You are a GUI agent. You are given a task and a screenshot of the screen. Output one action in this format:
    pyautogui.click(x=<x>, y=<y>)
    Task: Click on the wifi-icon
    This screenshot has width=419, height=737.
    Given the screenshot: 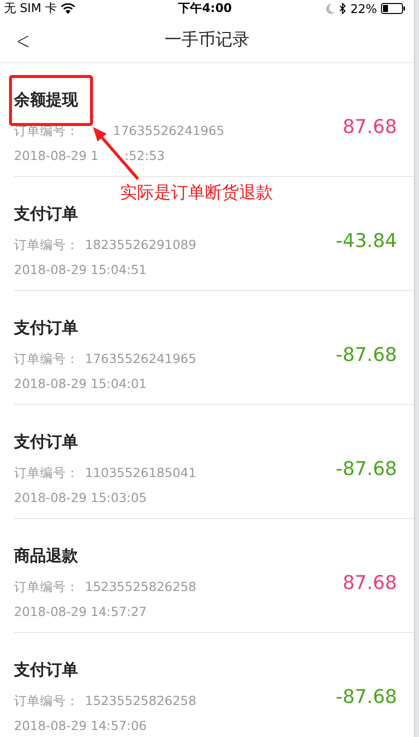 What is the action you would take?
    pyautogui.click(x=68, y=8)
    